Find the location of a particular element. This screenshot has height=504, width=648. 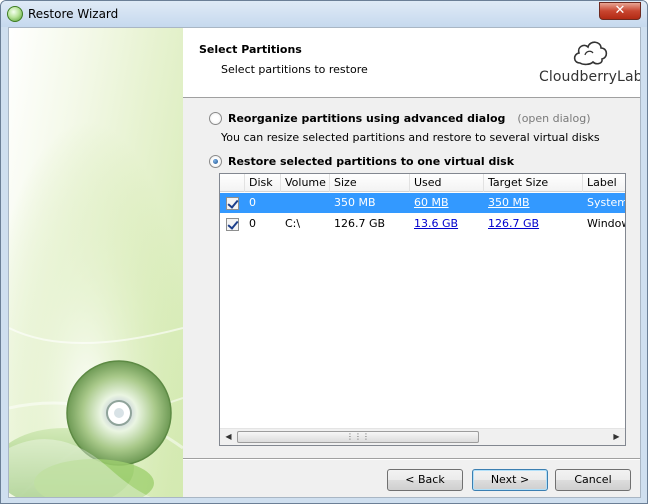

table-row: 0 C:\ 126.7 GB 13.6 GB 126.7 GB Window is located at coordinates (422, 224).